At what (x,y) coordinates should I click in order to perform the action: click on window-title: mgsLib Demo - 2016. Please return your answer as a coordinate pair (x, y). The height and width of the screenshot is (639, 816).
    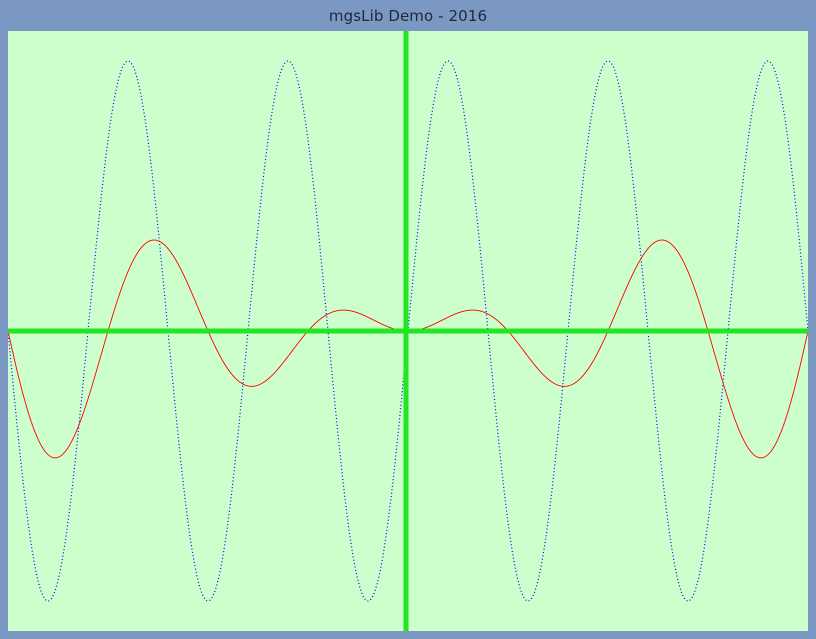
    Looking at the image, I should click on (408, 15).